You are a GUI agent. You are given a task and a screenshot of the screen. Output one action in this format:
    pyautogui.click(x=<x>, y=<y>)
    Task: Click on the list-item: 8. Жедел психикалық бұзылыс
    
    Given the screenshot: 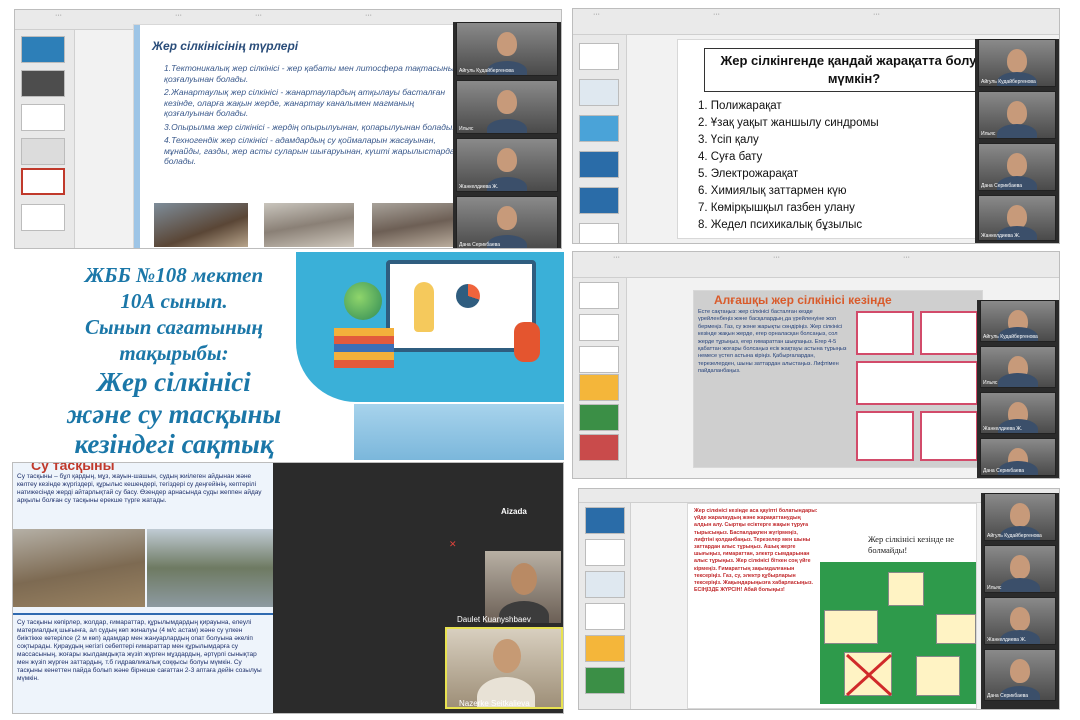 What is the action you would take?
    pyautogui.click(x=780, y=225)
    